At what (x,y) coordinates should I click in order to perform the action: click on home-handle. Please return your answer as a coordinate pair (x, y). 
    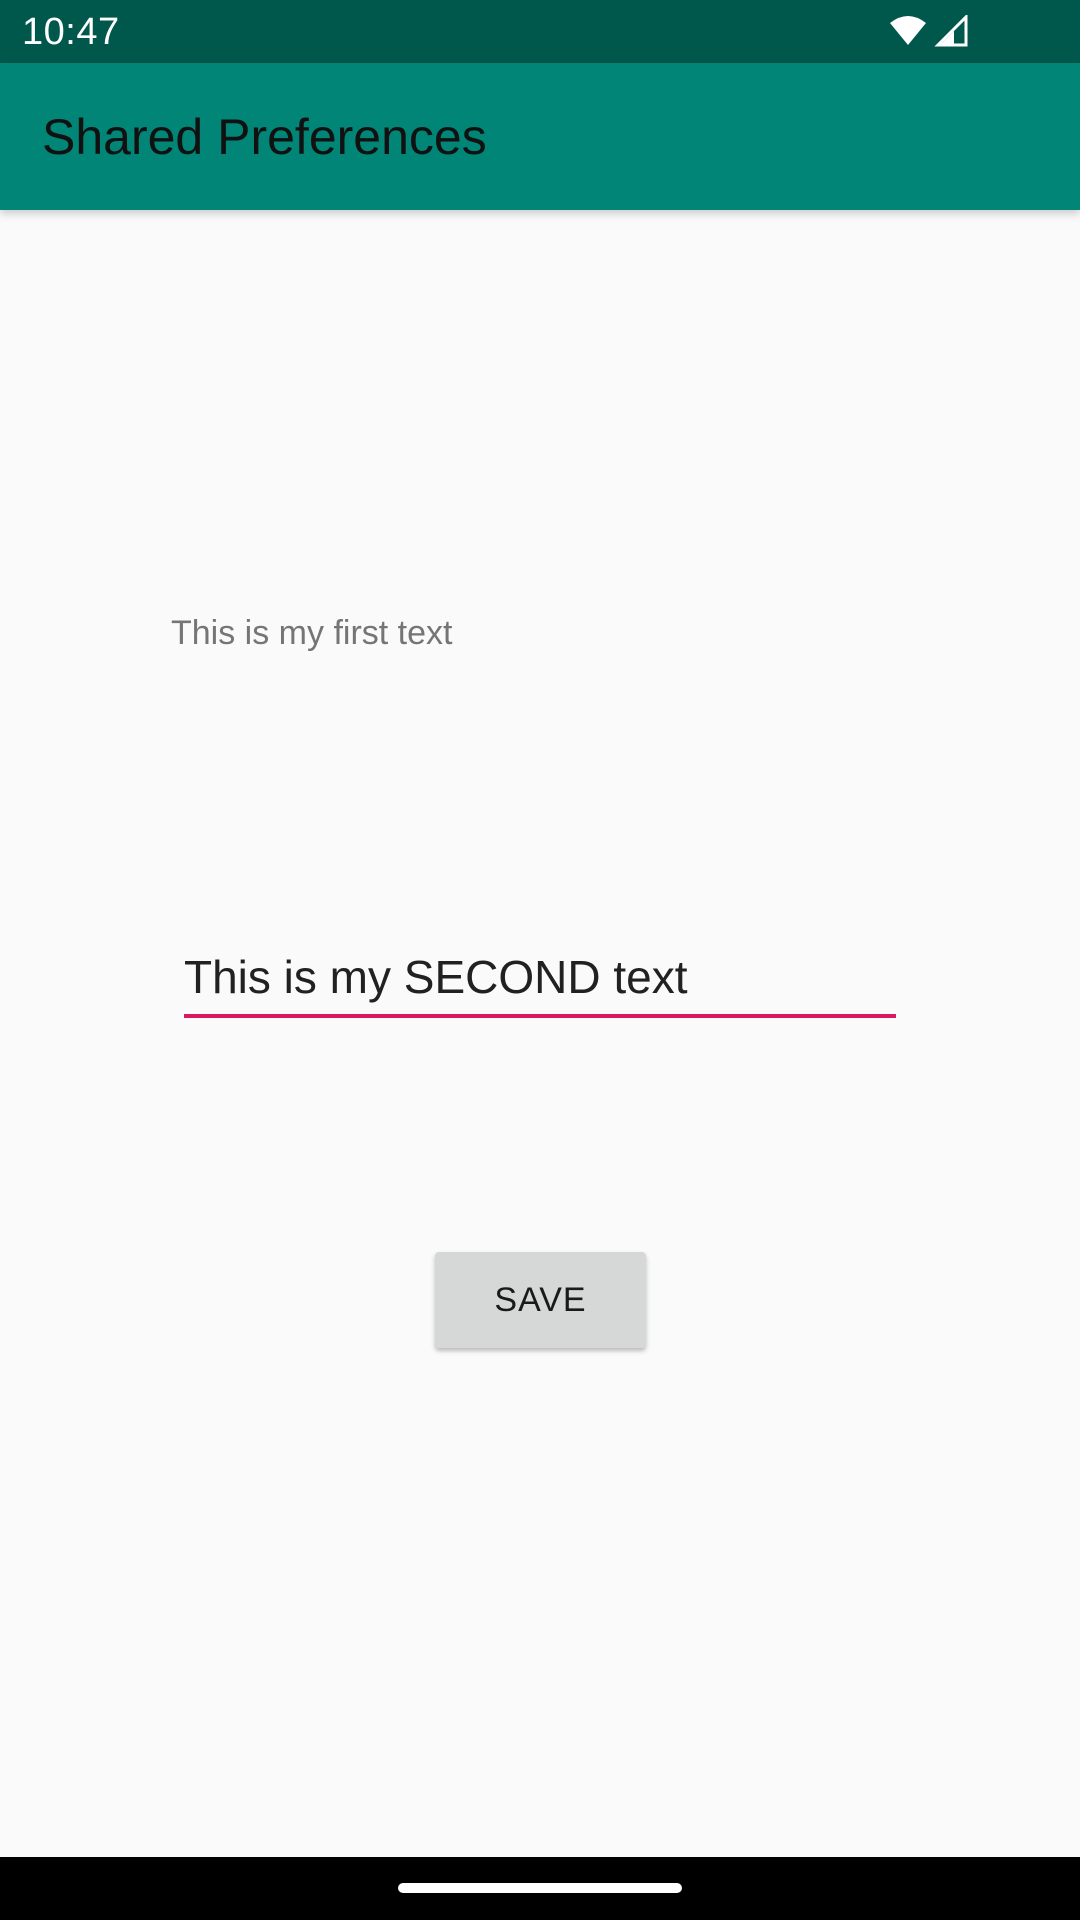
    Looking at the image, I should click on (540, 1888).